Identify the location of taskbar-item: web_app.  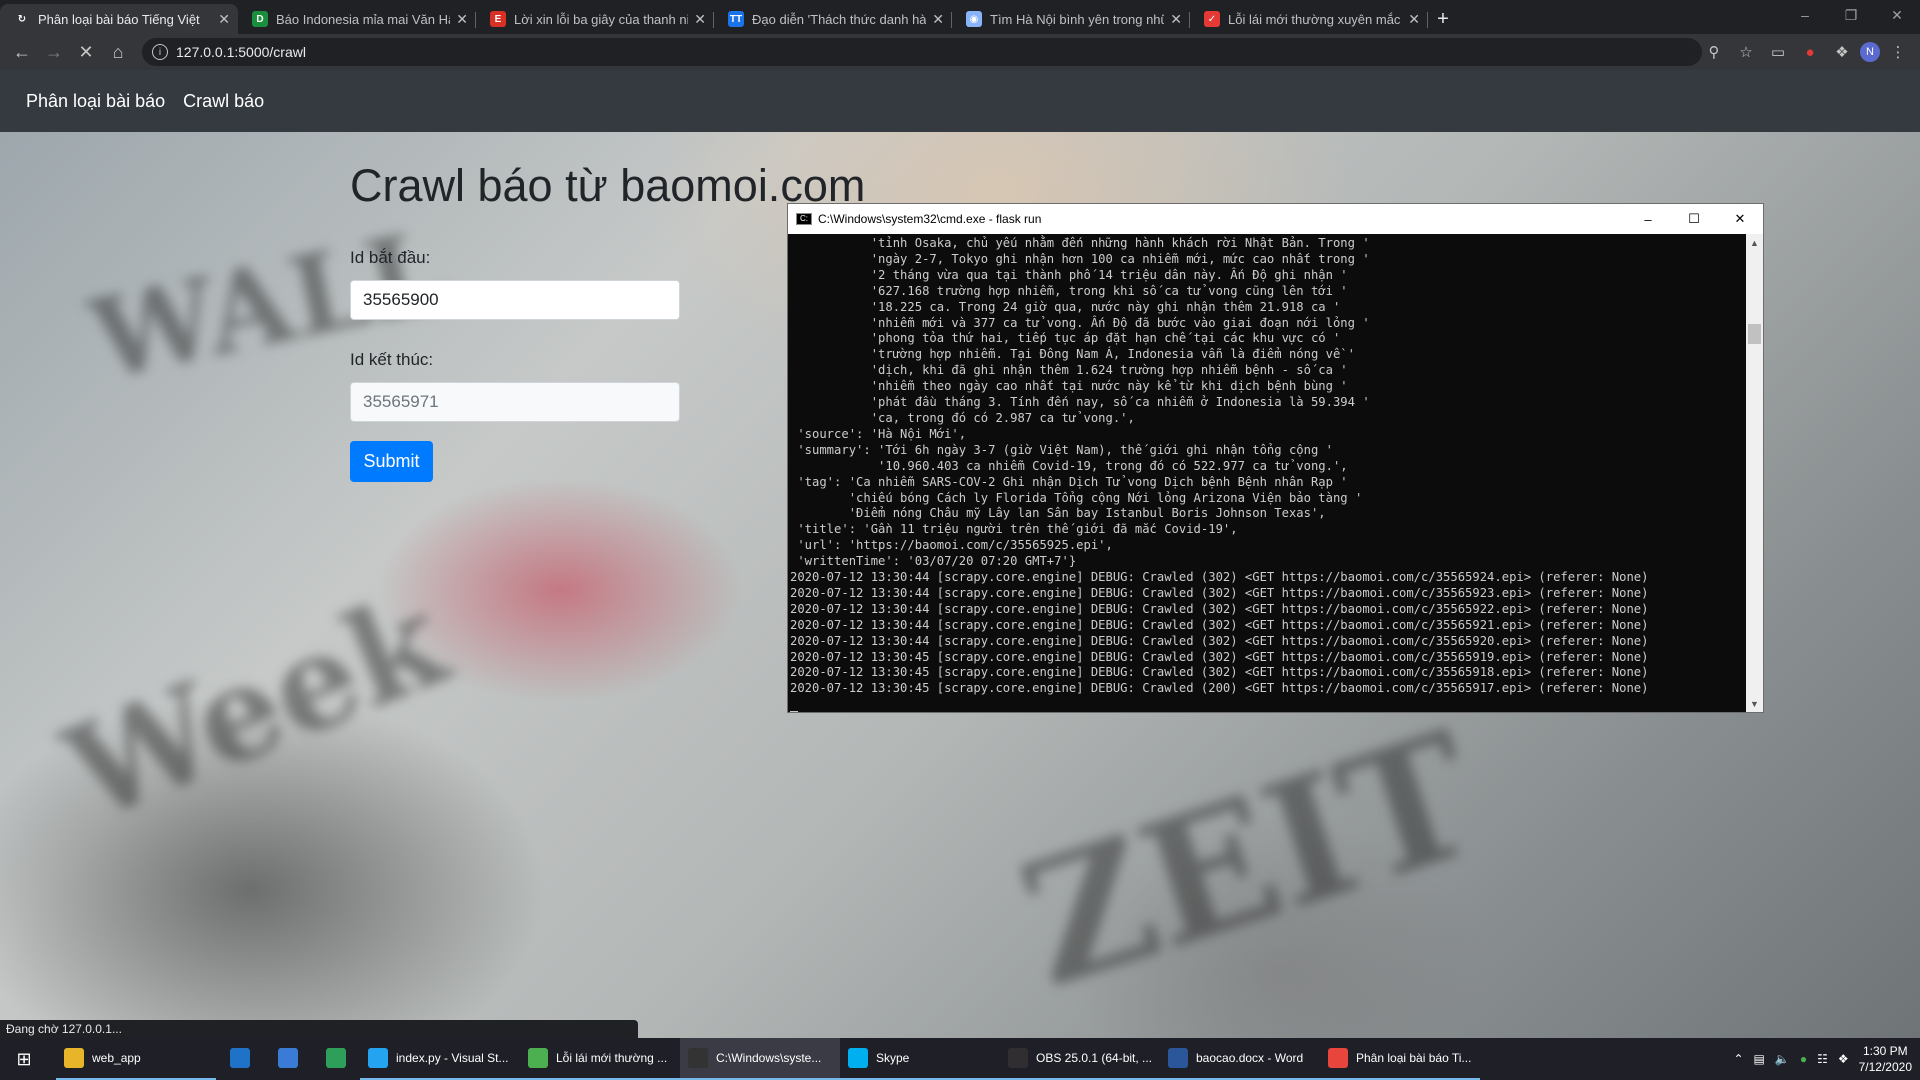
(136, 1059).